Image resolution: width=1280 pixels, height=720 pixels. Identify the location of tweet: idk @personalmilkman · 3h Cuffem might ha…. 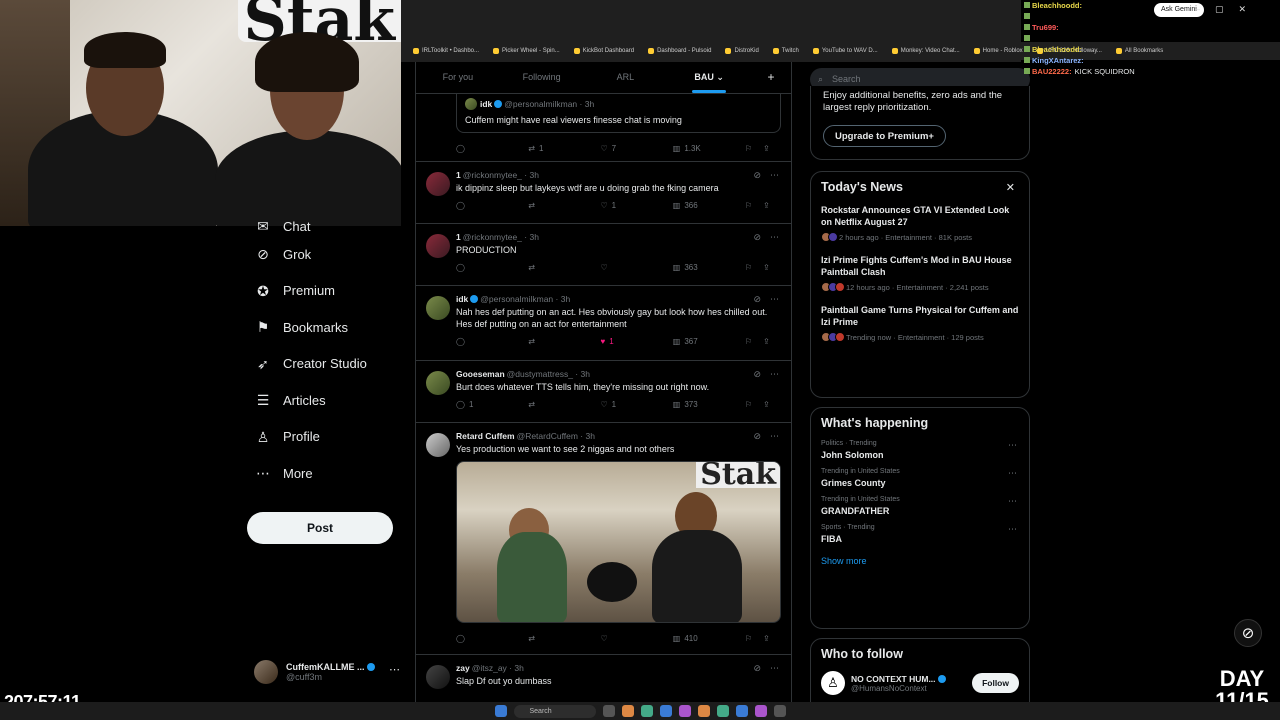
(603, 128).